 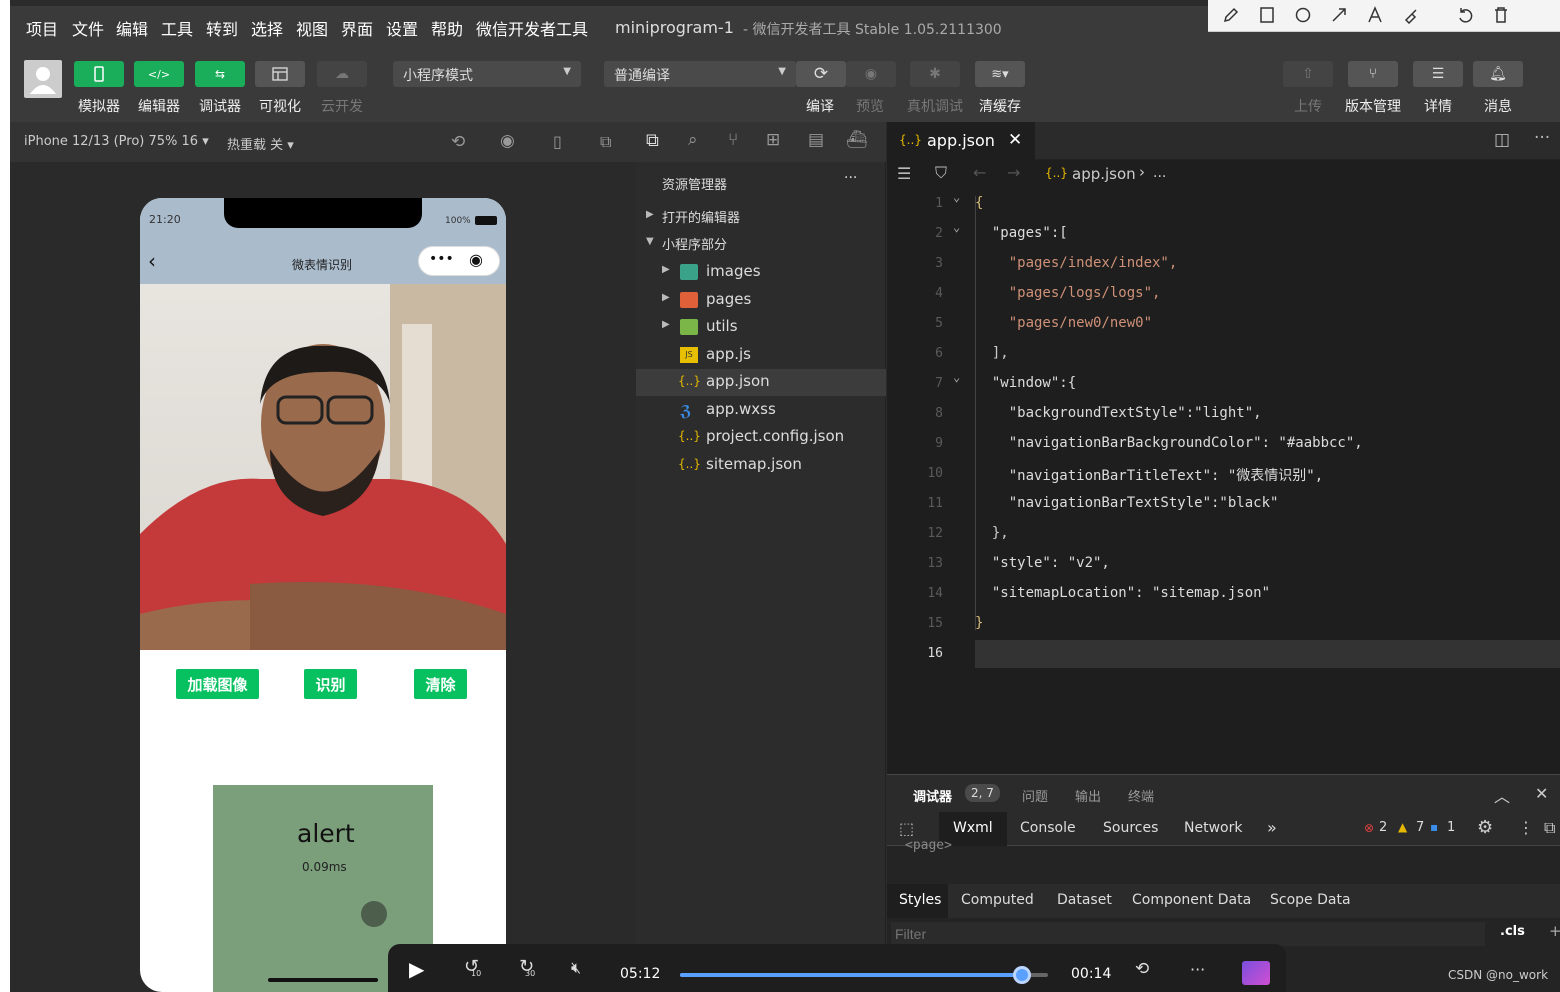 What do you see at coordinates (532, 28) in the screenshot?
I see `menu-wechat-devtools: 微信开发者工具` at bounding box center [532, 28].